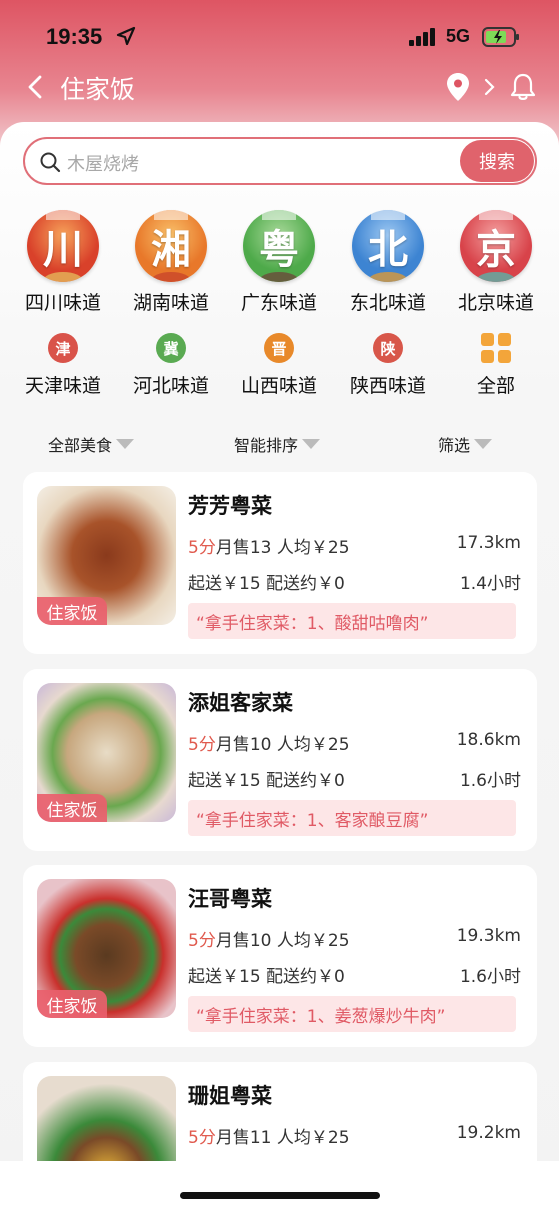  What do you see at coordinates (496, 249) in the screenshot?
I see `cuisine-badge-char: 京` at bounding box center [496, 249].